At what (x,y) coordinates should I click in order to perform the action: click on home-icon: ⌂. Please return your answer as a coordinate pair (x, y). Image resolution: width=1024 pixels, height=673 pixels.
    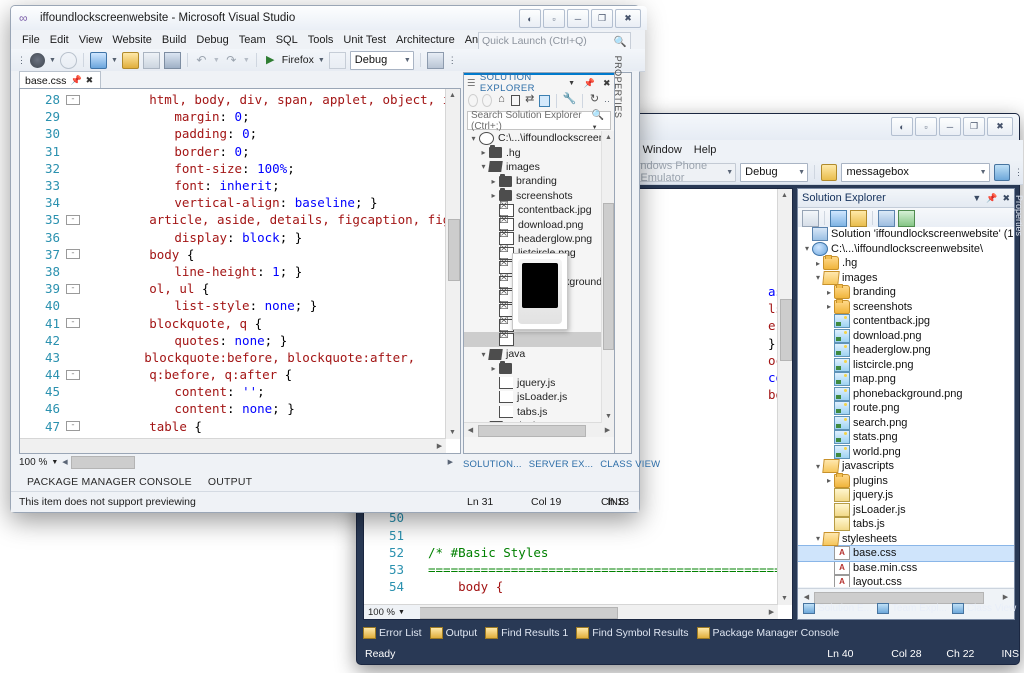
    Looking at the image, I should click on (501, 100).